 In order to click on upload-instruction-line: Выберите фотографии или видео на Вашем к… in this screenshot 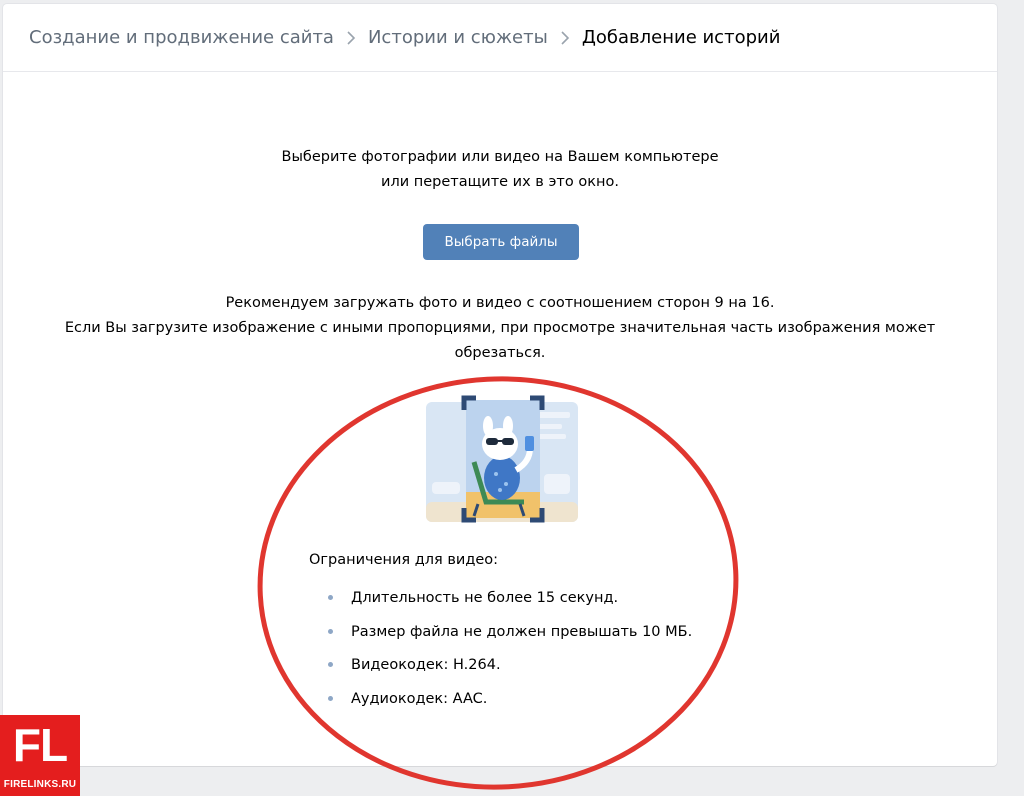, I will do `click(500, 157)`.